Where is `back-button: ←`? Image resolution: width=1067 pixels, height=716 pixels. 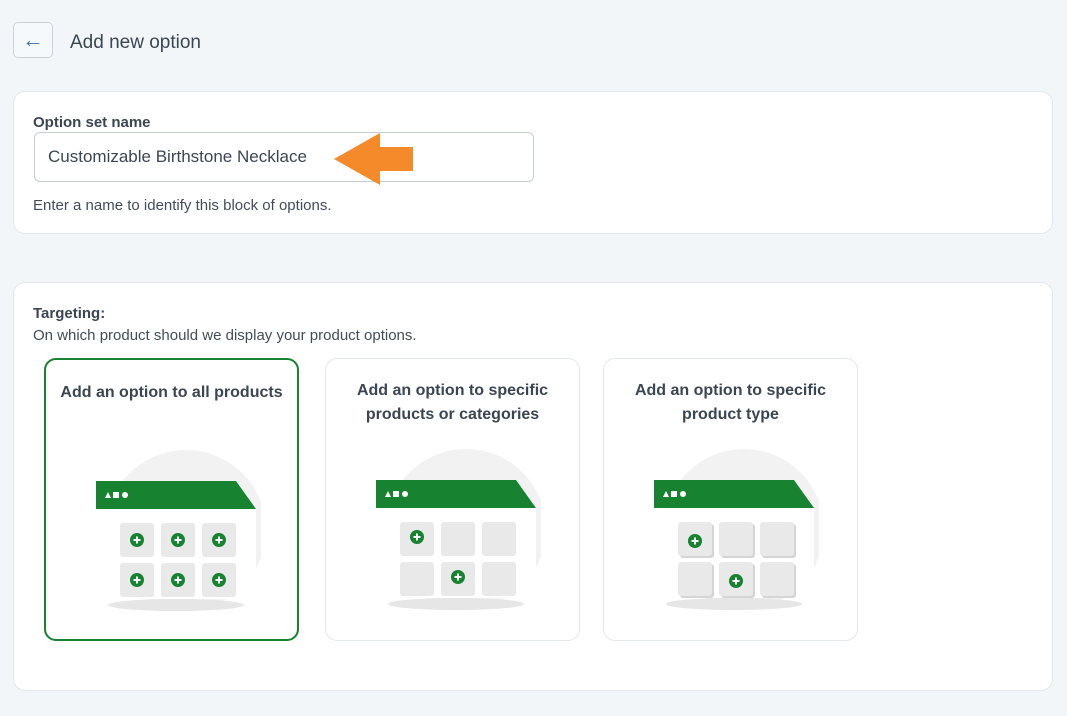
back-button: ← is located at coordinates (33, 40).